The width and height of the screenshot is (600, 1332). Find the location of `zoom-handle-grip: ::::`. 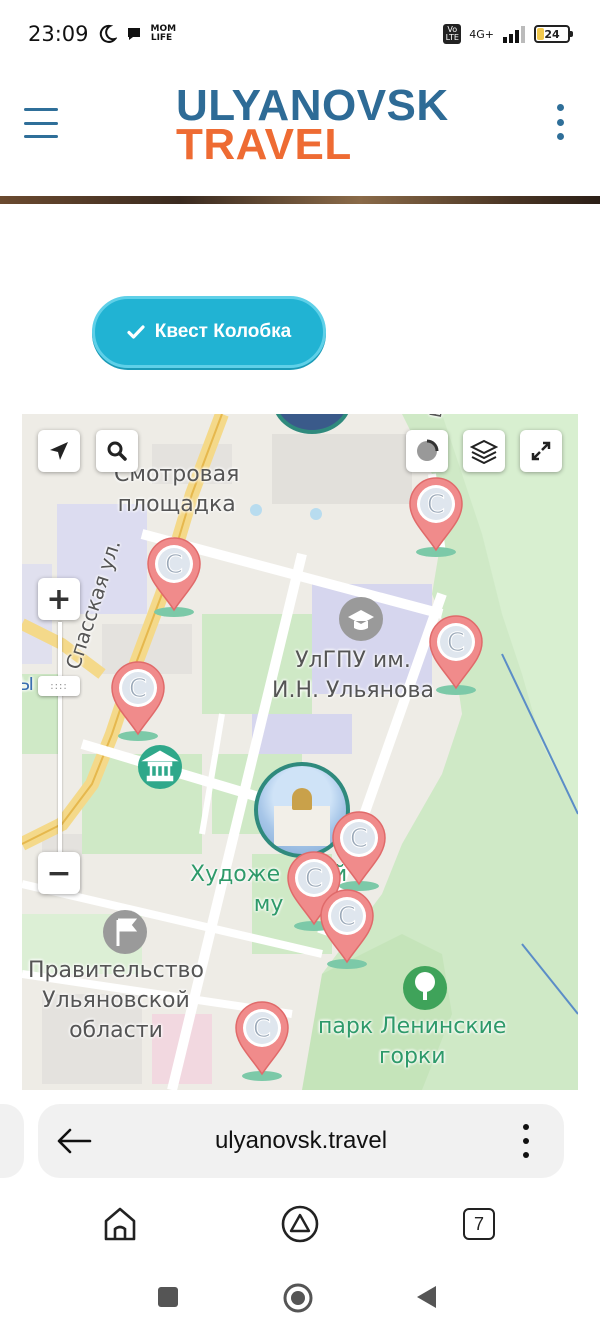

zoom-handle-grip: :::: is located at coordinates (59, 686).